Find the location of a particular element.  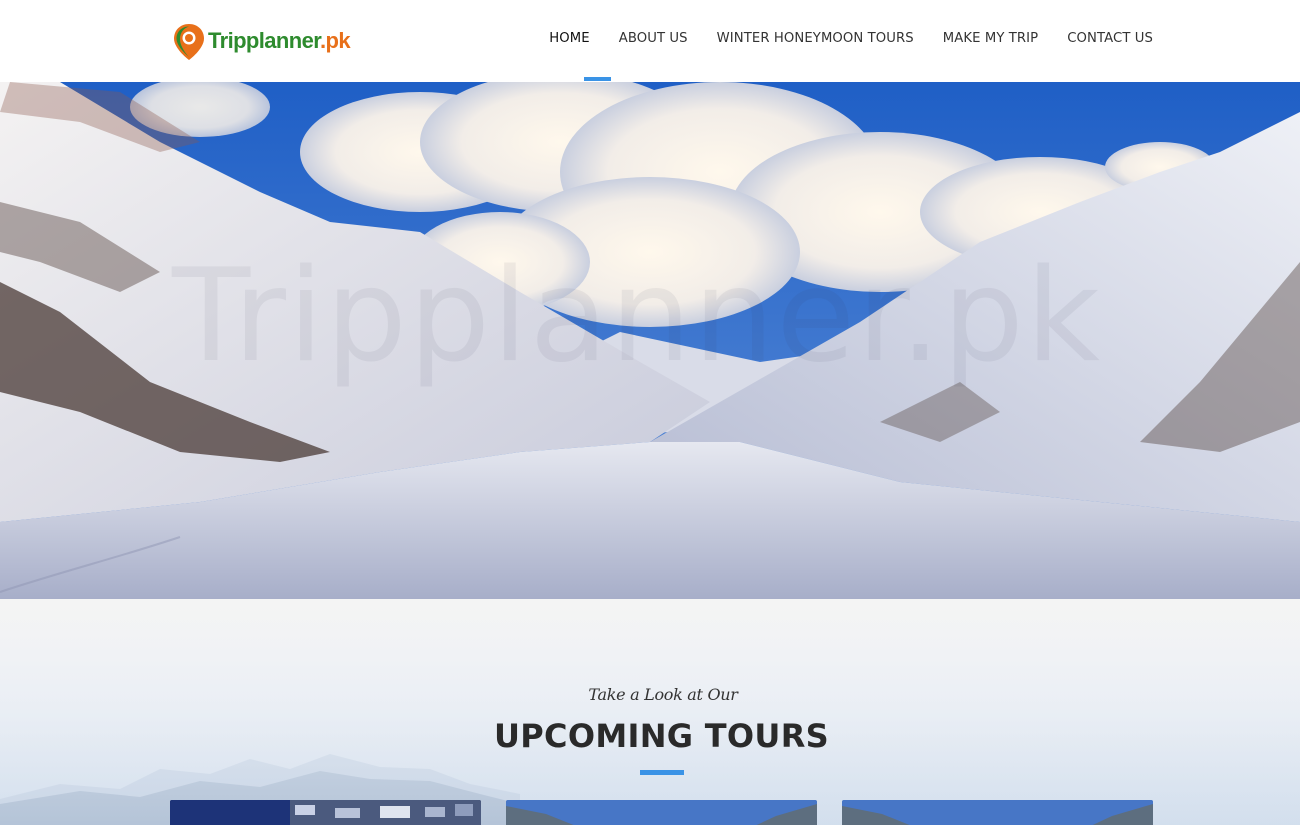

map-pin-icon is located at coordinates (189, 42).